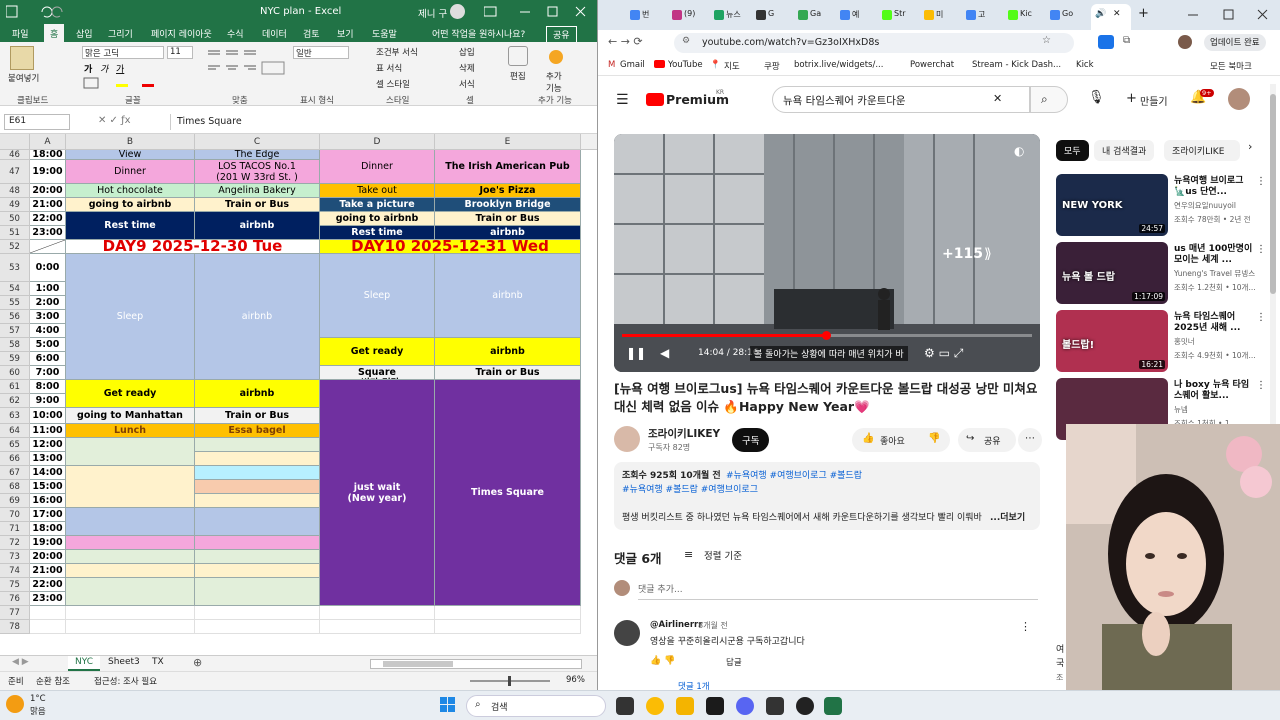 This screenshot has height=720, width=1280. What do you see at coordinates (257, 571) in the screenshot?
I see `cell-c74` at bounding box center [257, 571].